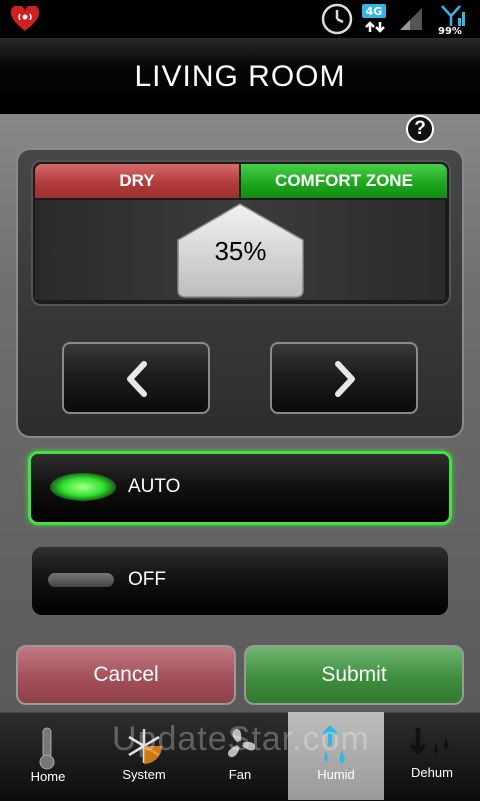  What do you see at coordinates (240, 19) in the screenshot?
I see `status-bar: 4G 99%` at bounding box center [240, 19].